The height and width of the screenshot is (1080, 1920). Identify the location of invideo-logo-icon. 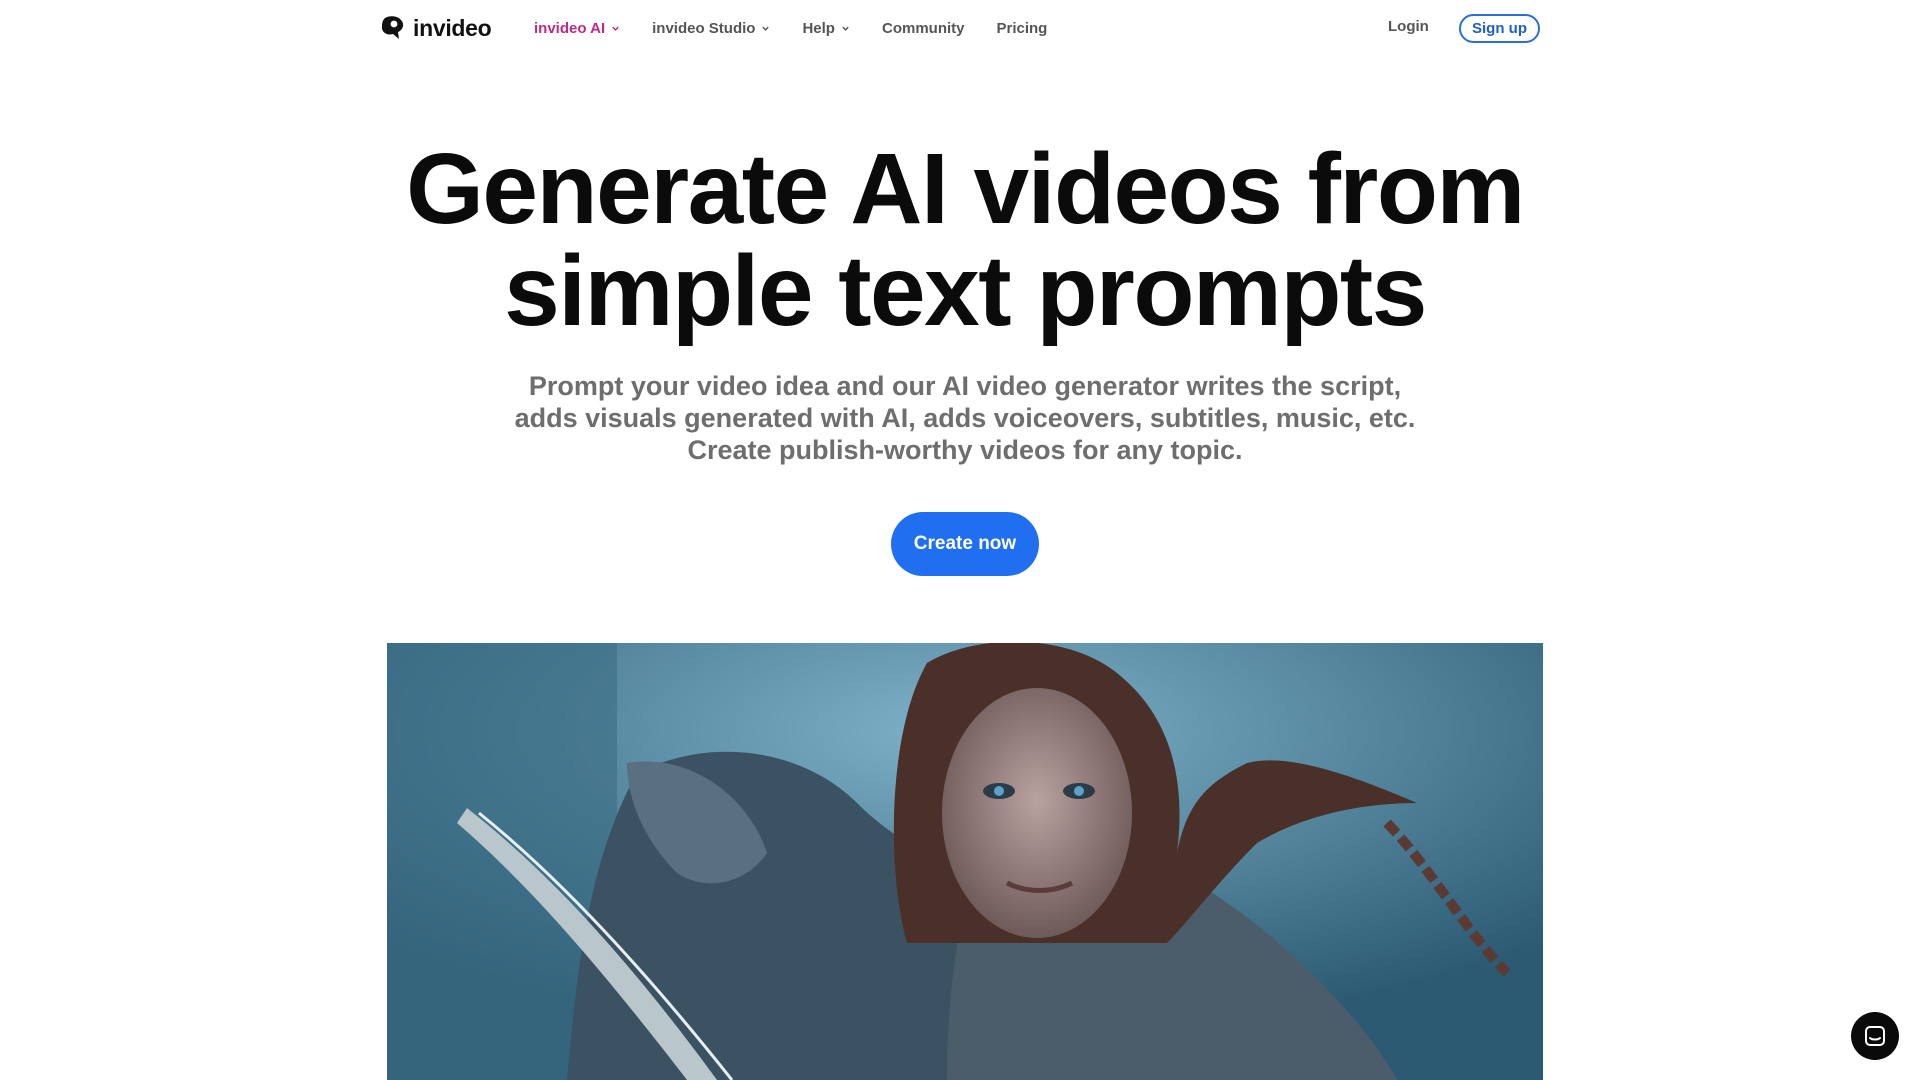
(392, 27).